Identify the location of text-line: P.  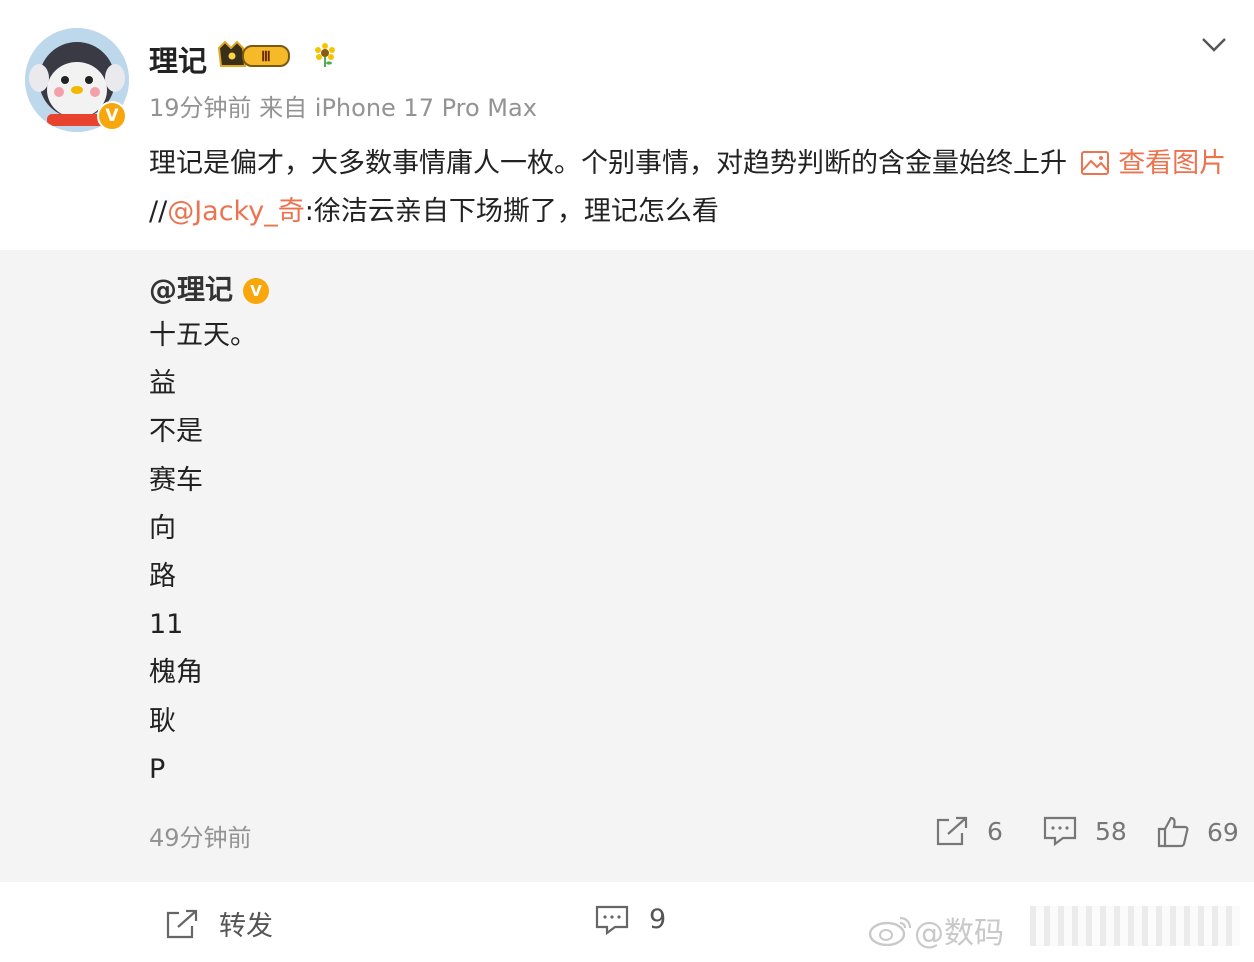
(157, 769).